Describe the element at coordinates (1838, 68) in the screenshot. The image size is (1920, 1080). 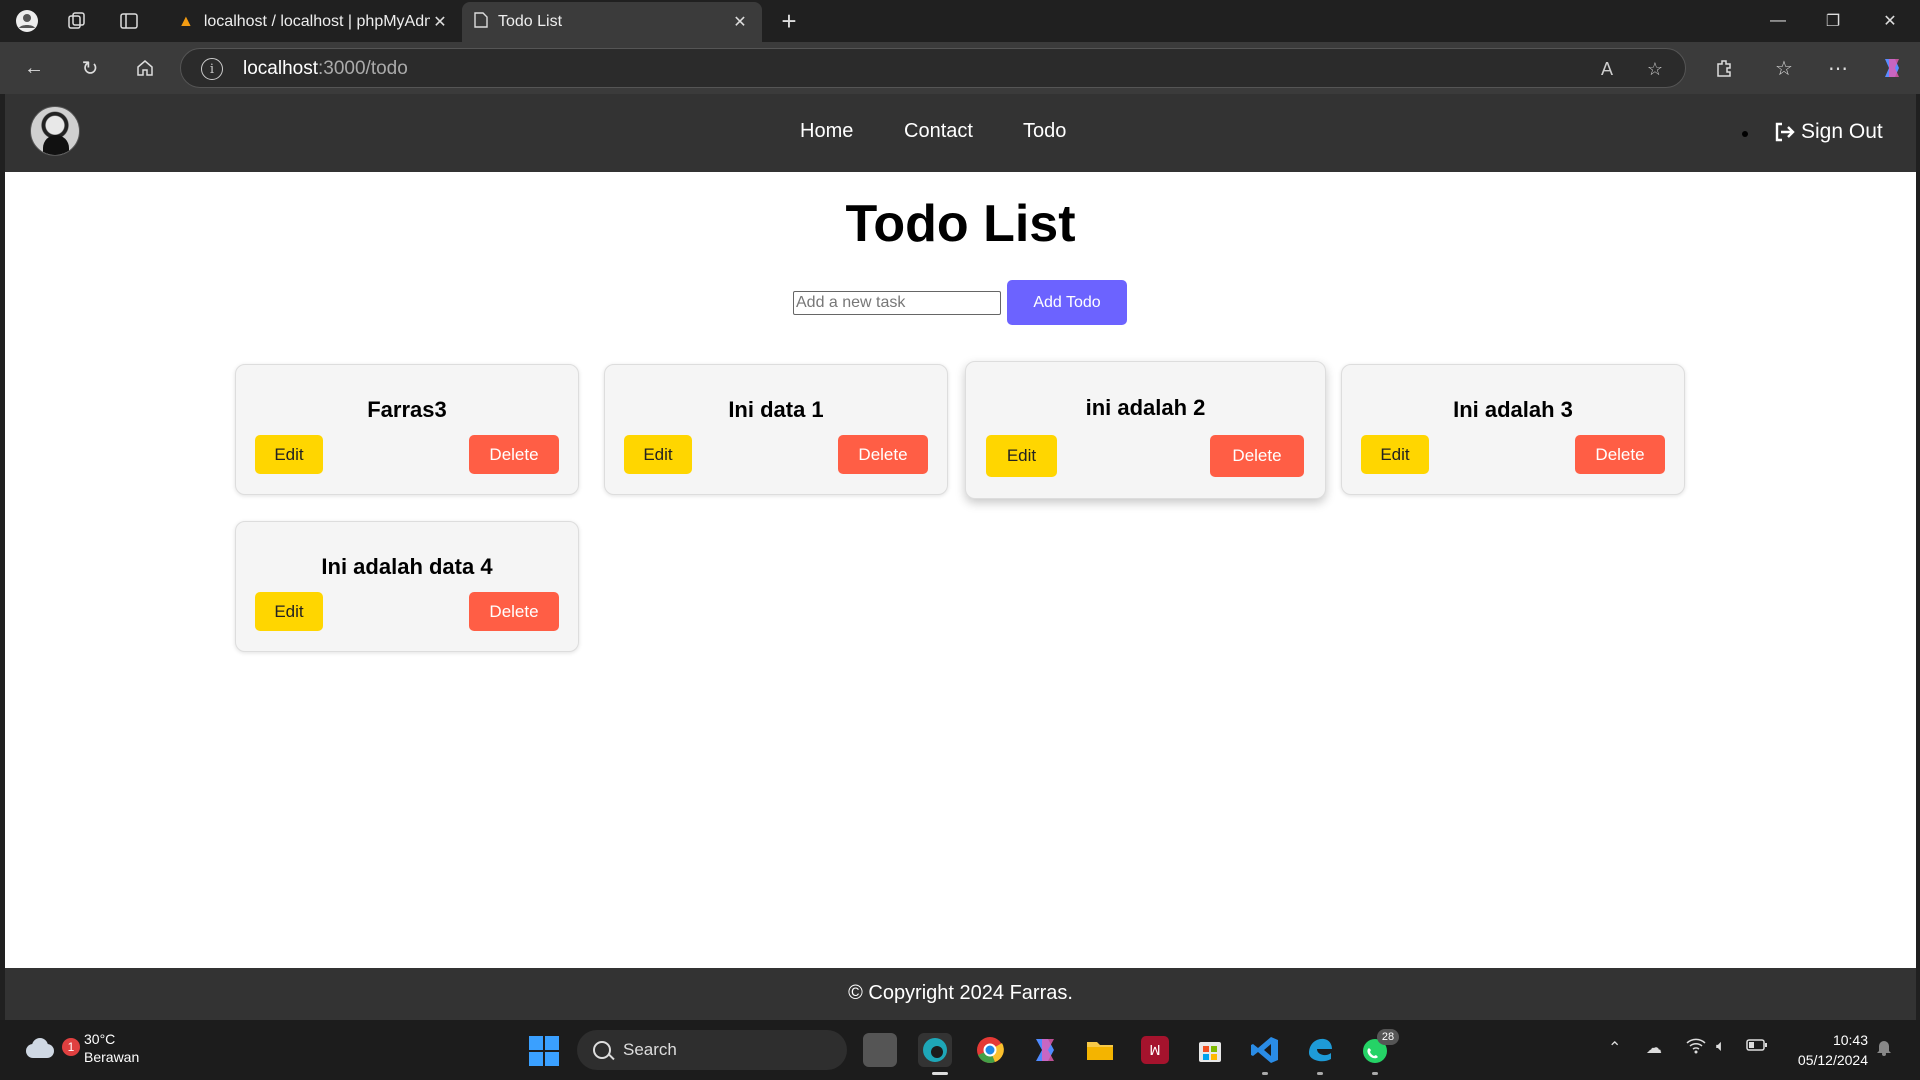
I see `more-menu-icon: ⋯` at that location.